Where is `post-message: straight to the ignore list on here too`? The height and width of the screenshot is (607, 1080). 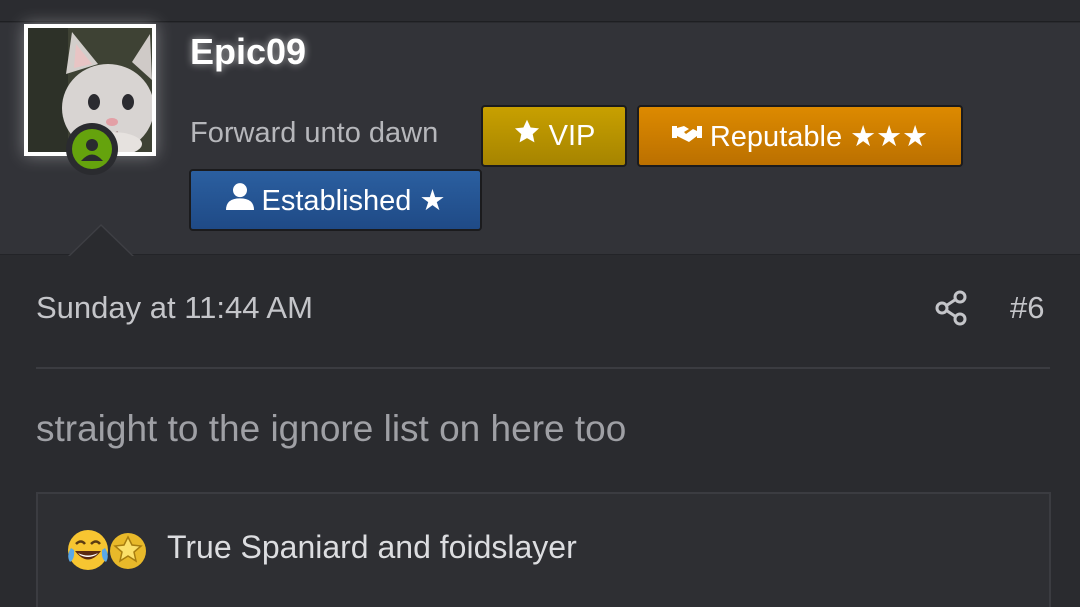 post-message: straight to the ignore list on here too is located at coordinates (331, 428).